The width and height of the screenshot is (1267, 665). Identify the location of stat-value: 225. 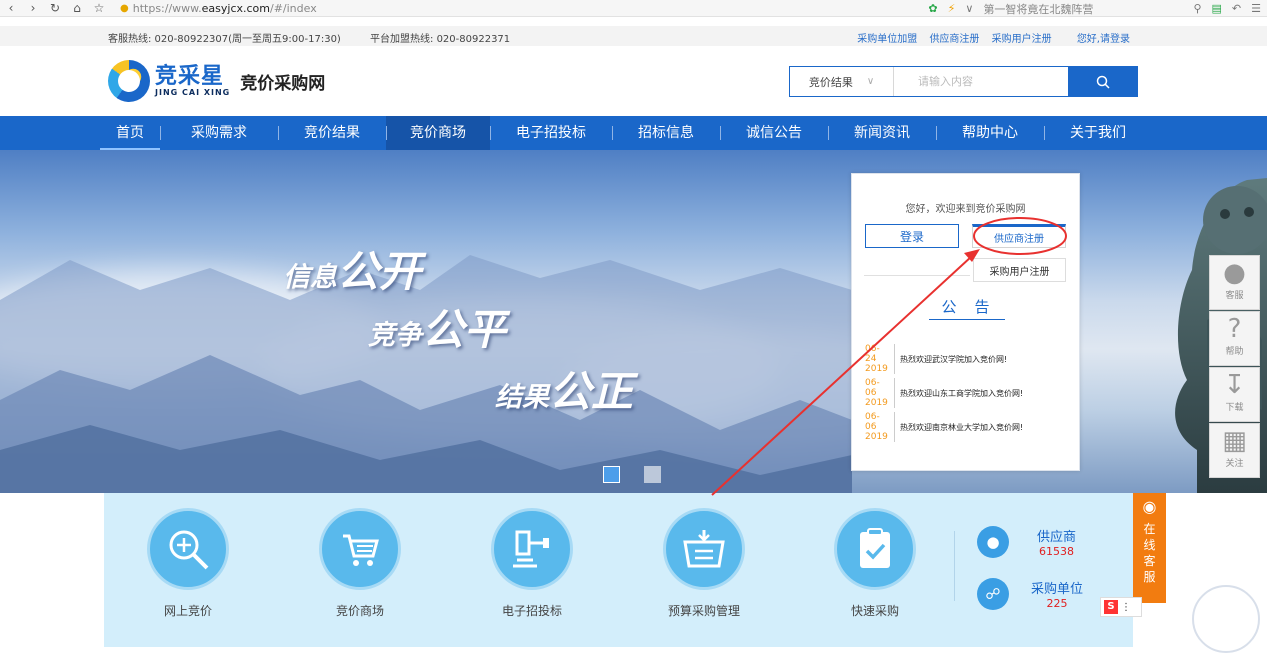
(1057, 603).